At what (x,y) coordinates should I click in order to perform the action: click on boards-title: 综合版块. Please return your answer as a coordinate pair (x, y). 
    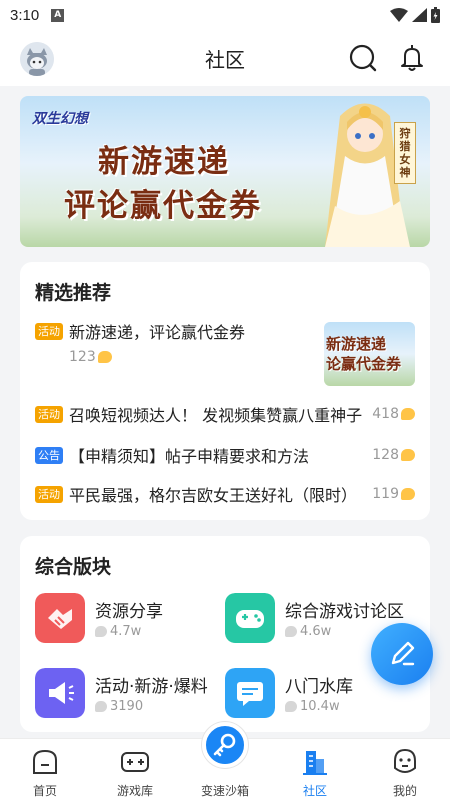
    Looking at the image, I should click on (73, 567).